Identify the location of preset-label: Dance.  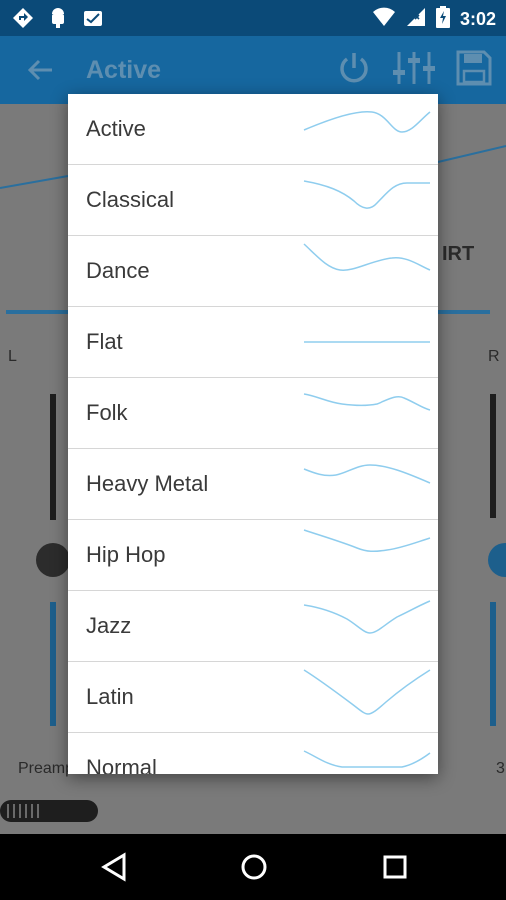
(118, 270).